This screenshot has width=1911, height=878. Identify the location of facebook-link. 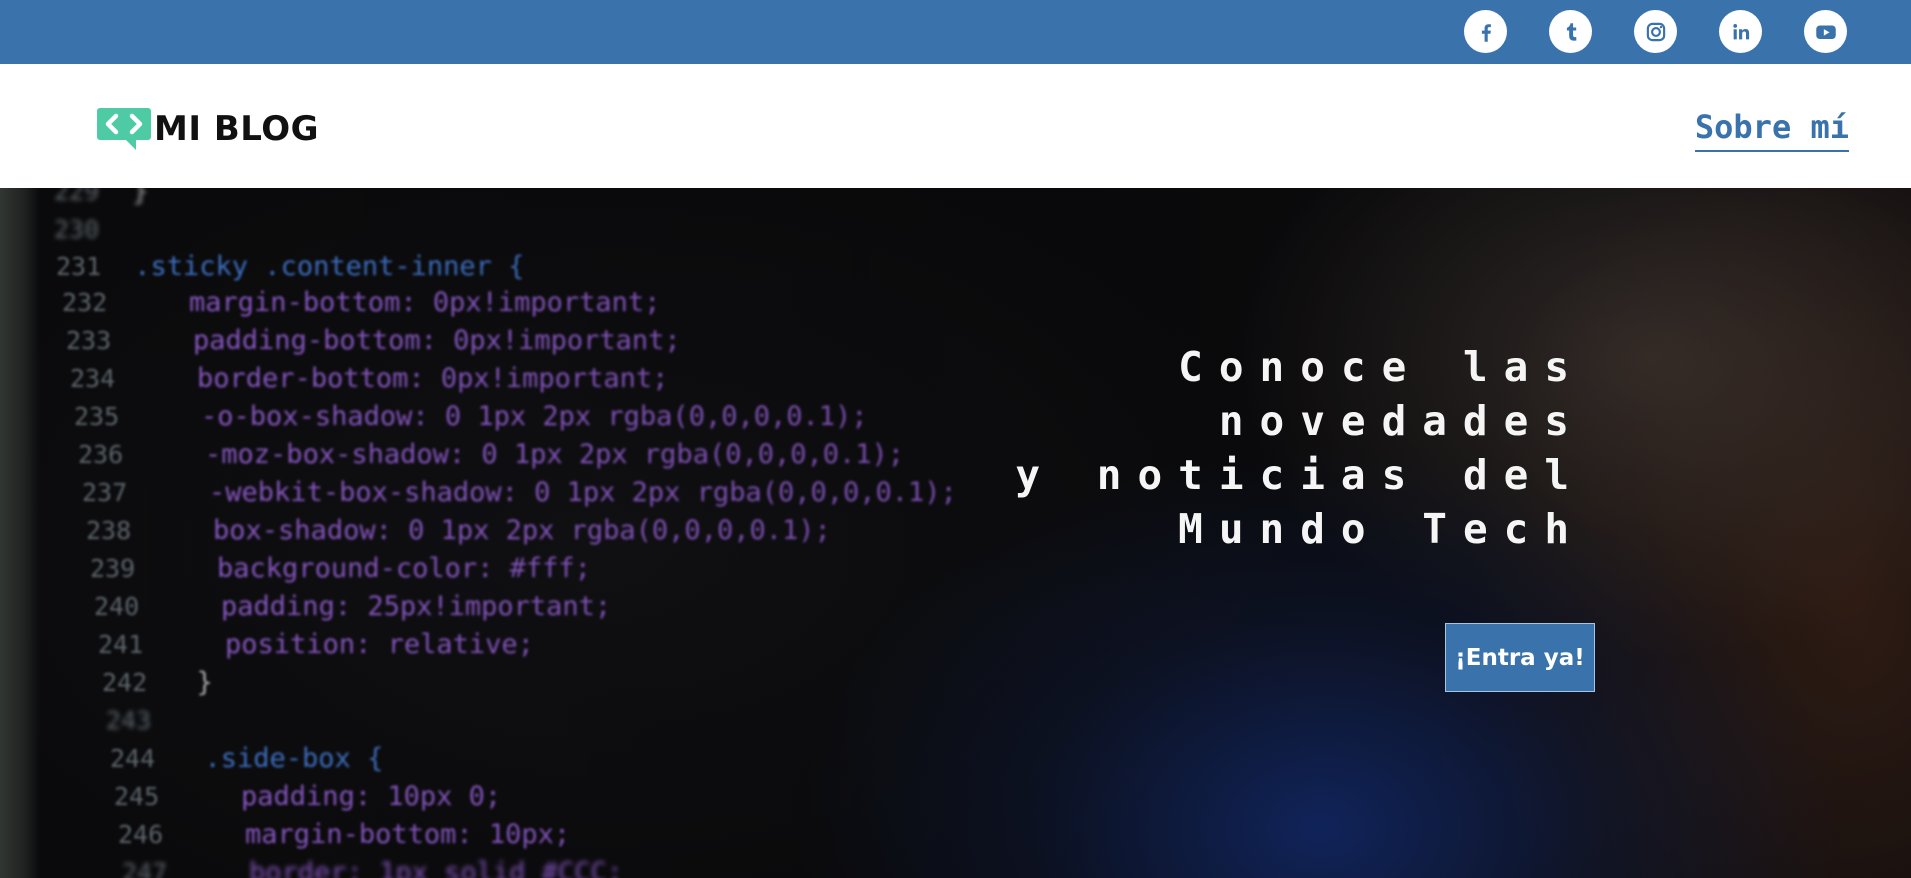
(1485, 31).